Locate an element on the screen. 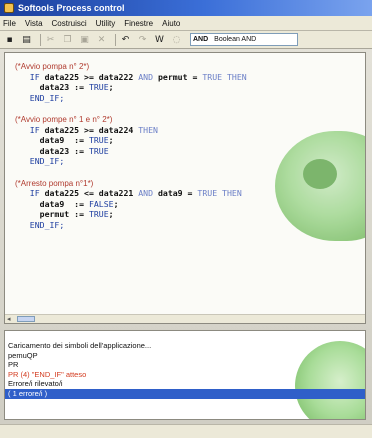 This screenshot has width=372, height=438. code-token: data225 <= data221 is located at coordinates (91, 193).